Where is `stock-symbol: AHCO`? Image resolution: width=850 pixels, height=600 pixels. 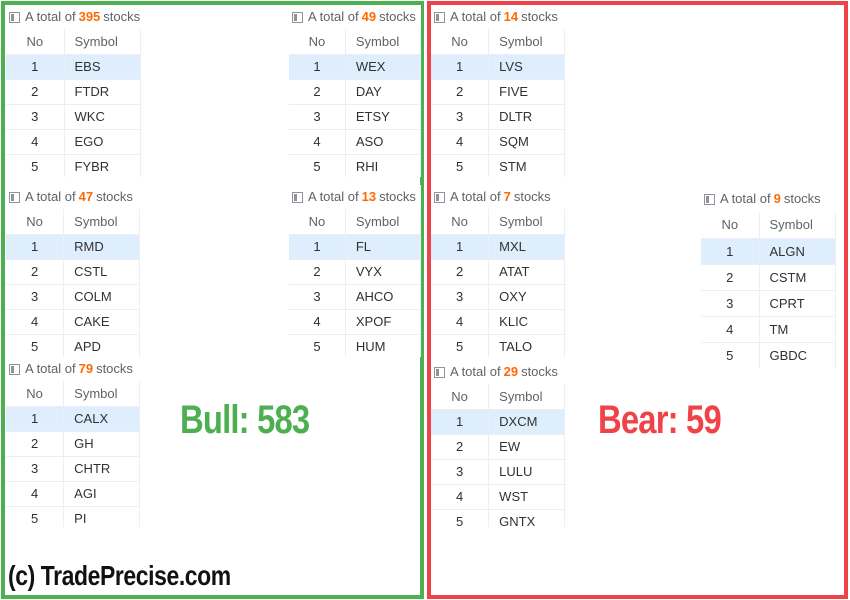
stock-symbol: AHCO is located at coordinates (383, 297).